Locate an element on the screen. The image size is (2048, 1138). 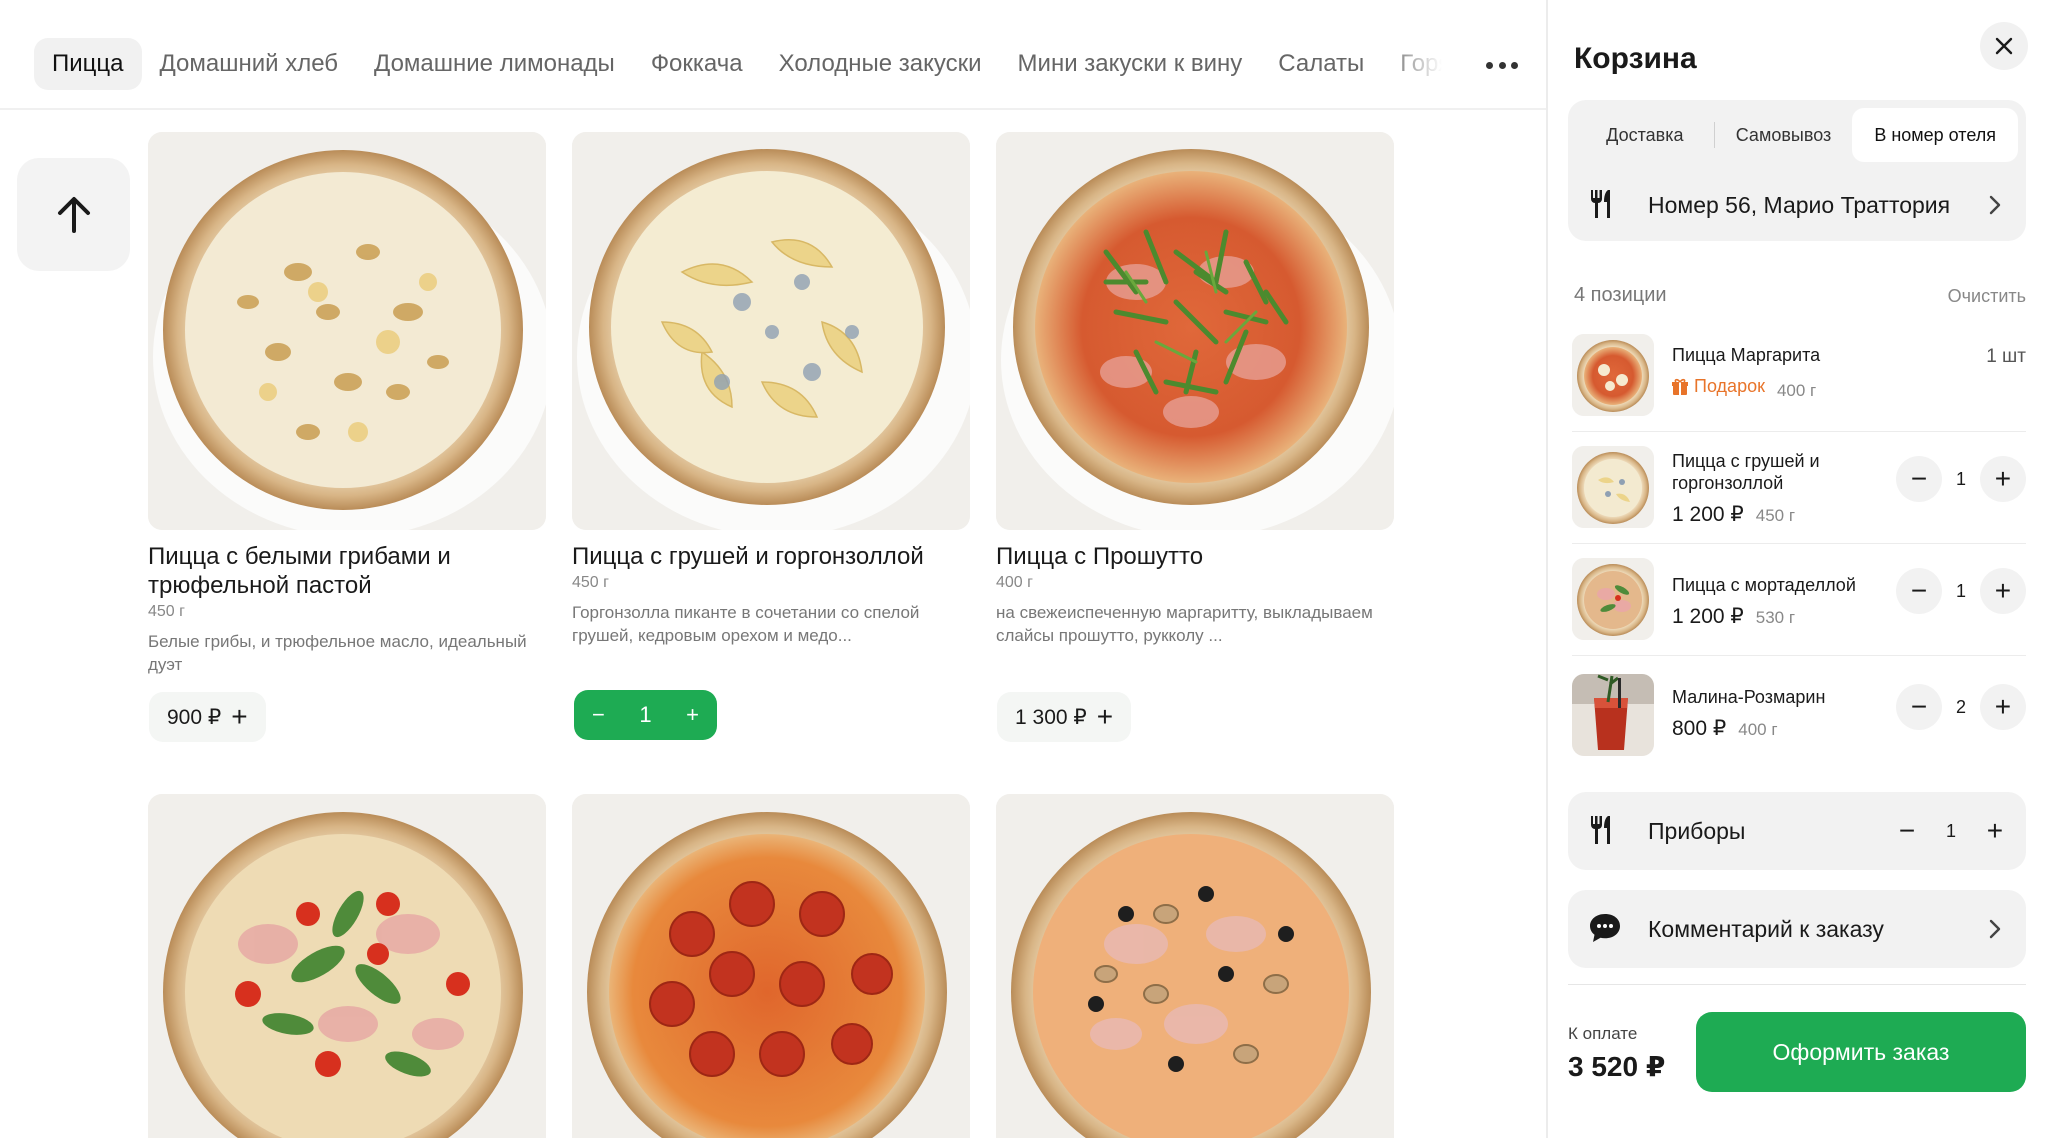
close-icon is located at coordinates (2004, 46).